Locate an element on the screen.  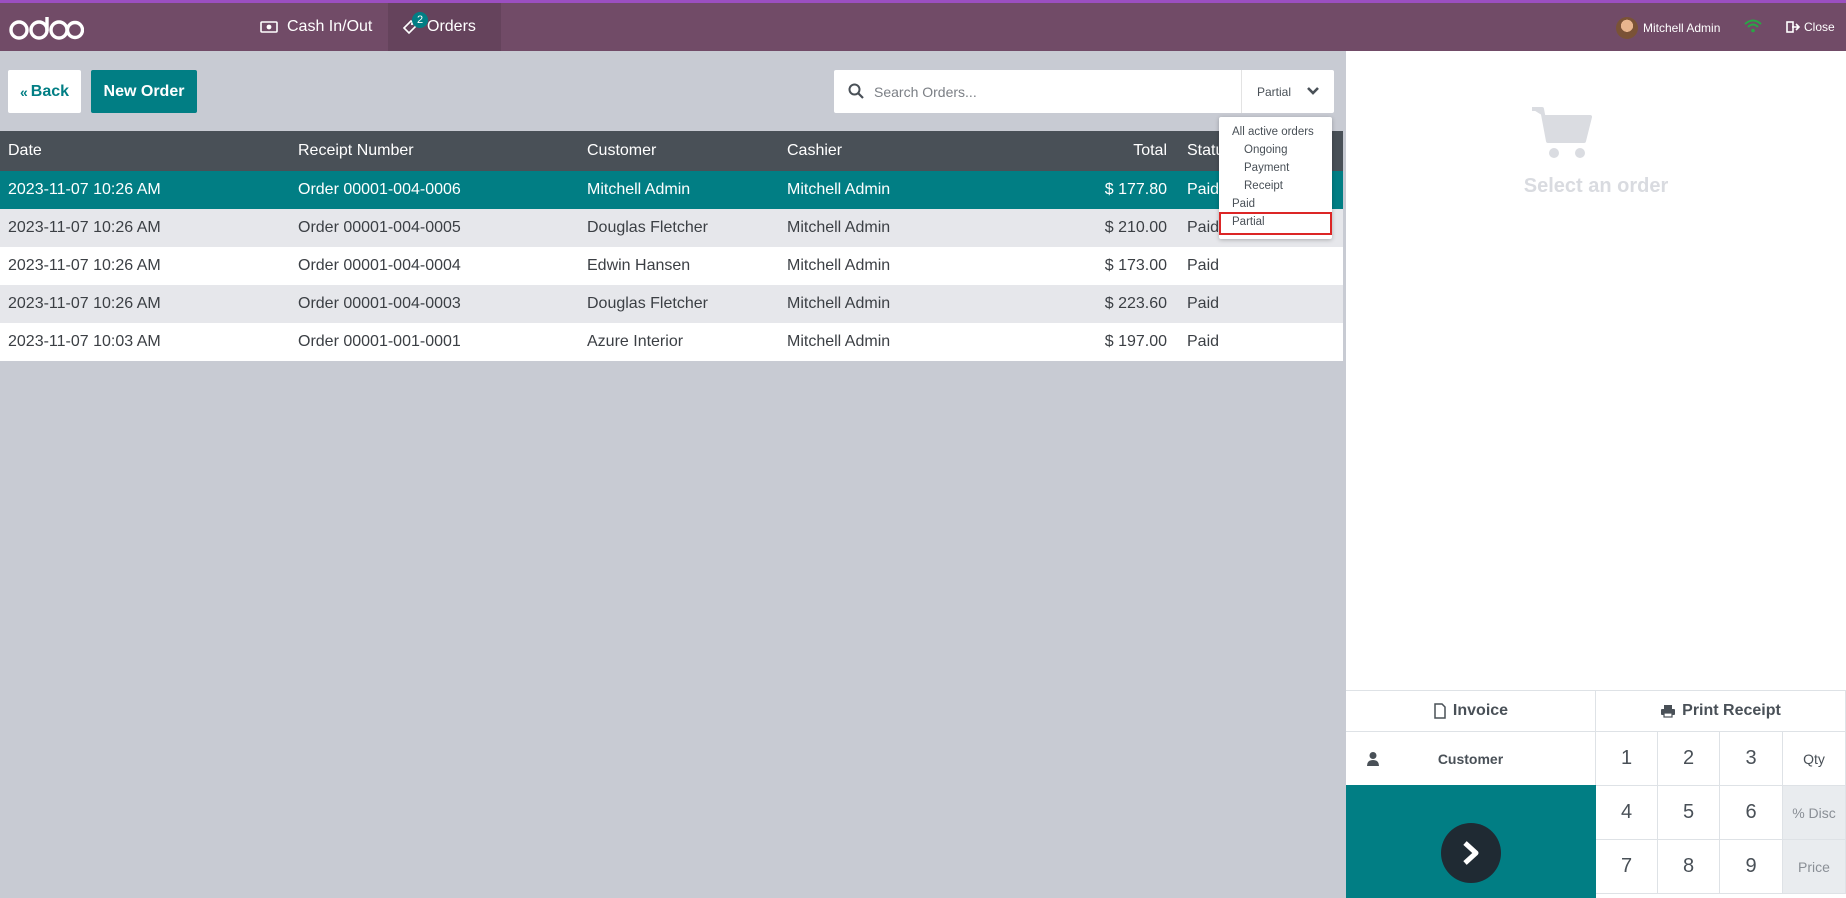
header-date: Date is located at coordinates (25, 150).